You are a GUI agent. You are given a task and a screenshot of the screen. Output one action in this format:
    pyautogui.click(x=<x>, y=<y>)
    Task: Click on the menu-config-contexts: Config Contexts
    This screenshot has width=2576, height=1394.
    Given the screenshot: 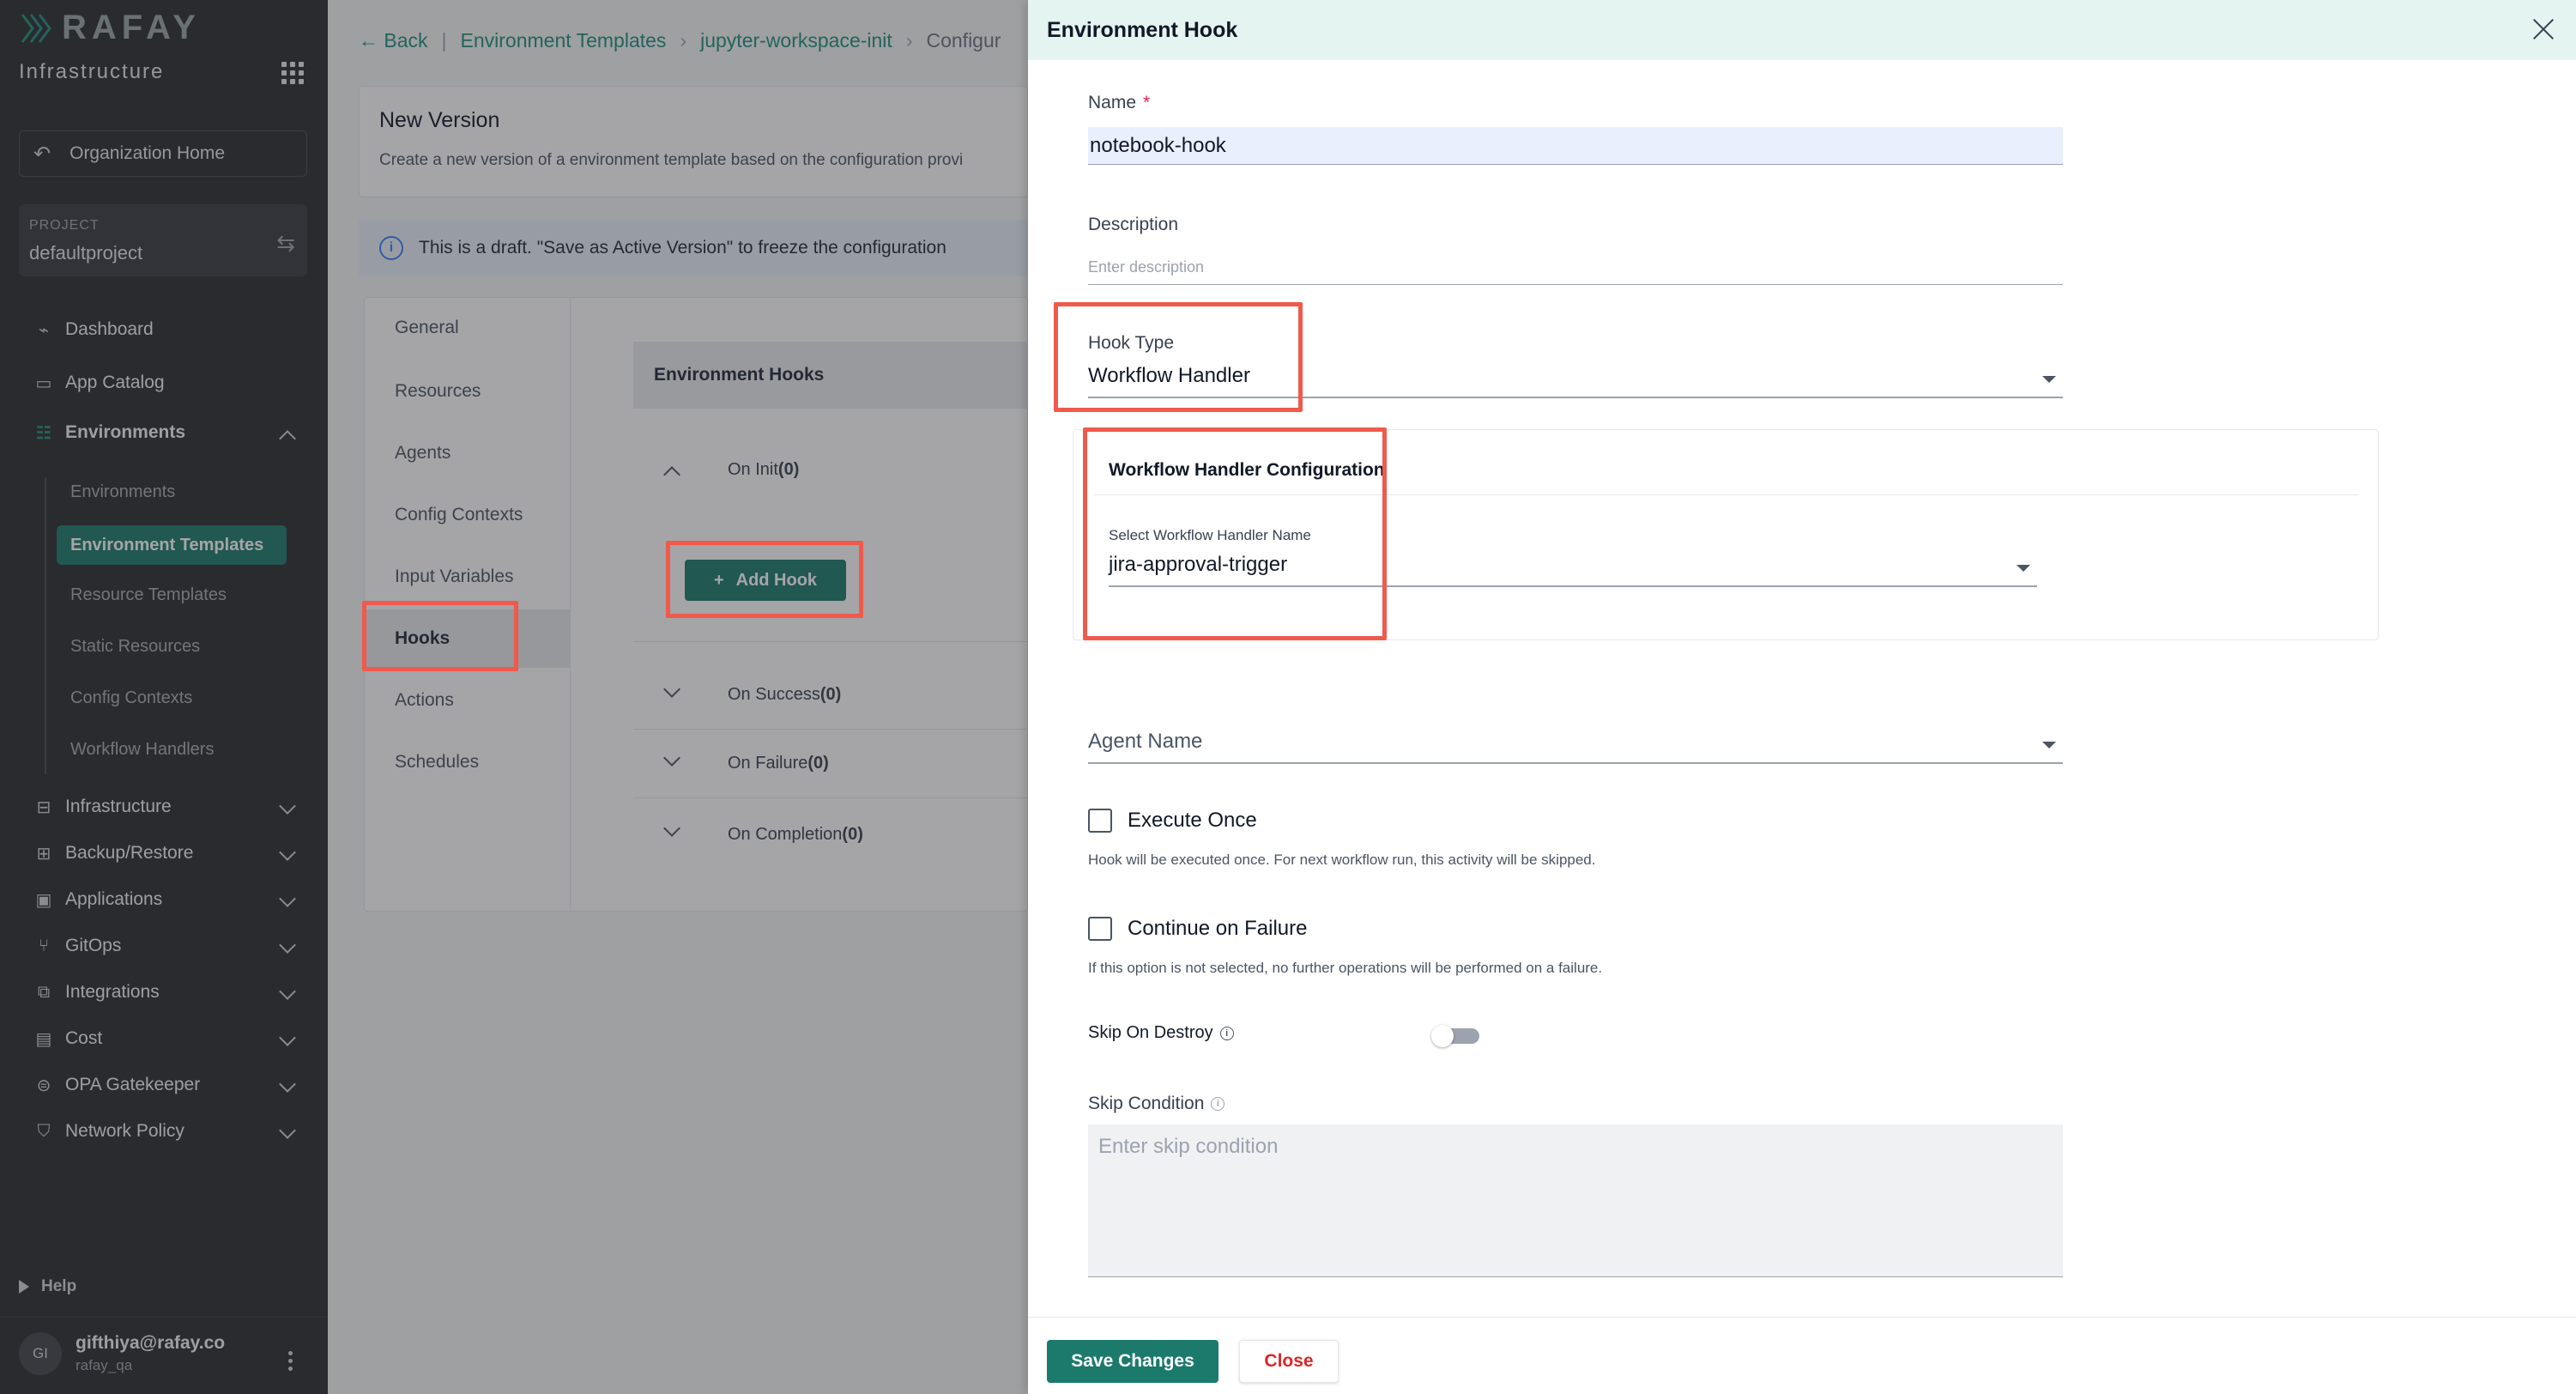 What is the action you would take?
    pyautogui.click(x=459, y=515)
    